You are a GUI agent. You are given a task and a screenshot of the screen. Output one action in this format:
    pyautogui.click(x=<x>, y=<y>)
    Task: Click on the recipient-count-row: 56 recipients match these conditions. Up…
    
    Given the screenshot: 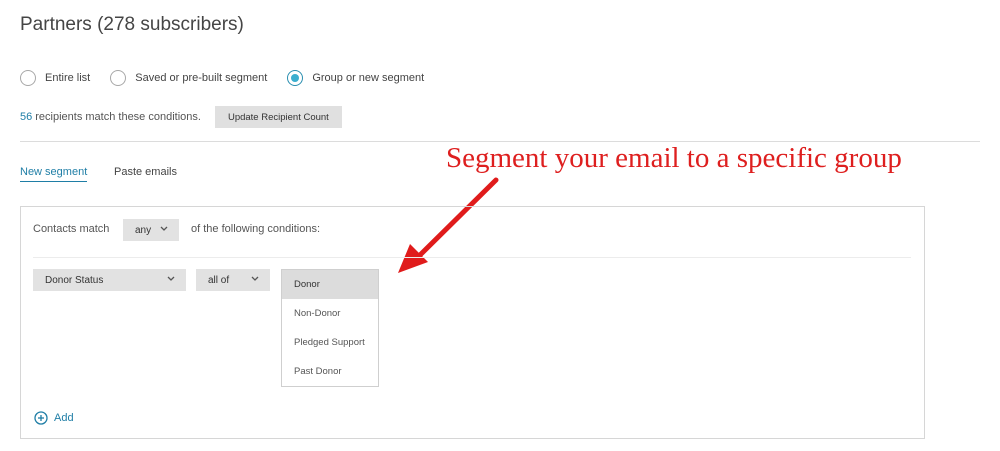 What is the action you would take?
    pyautogui.click(x=181, y=117)
    